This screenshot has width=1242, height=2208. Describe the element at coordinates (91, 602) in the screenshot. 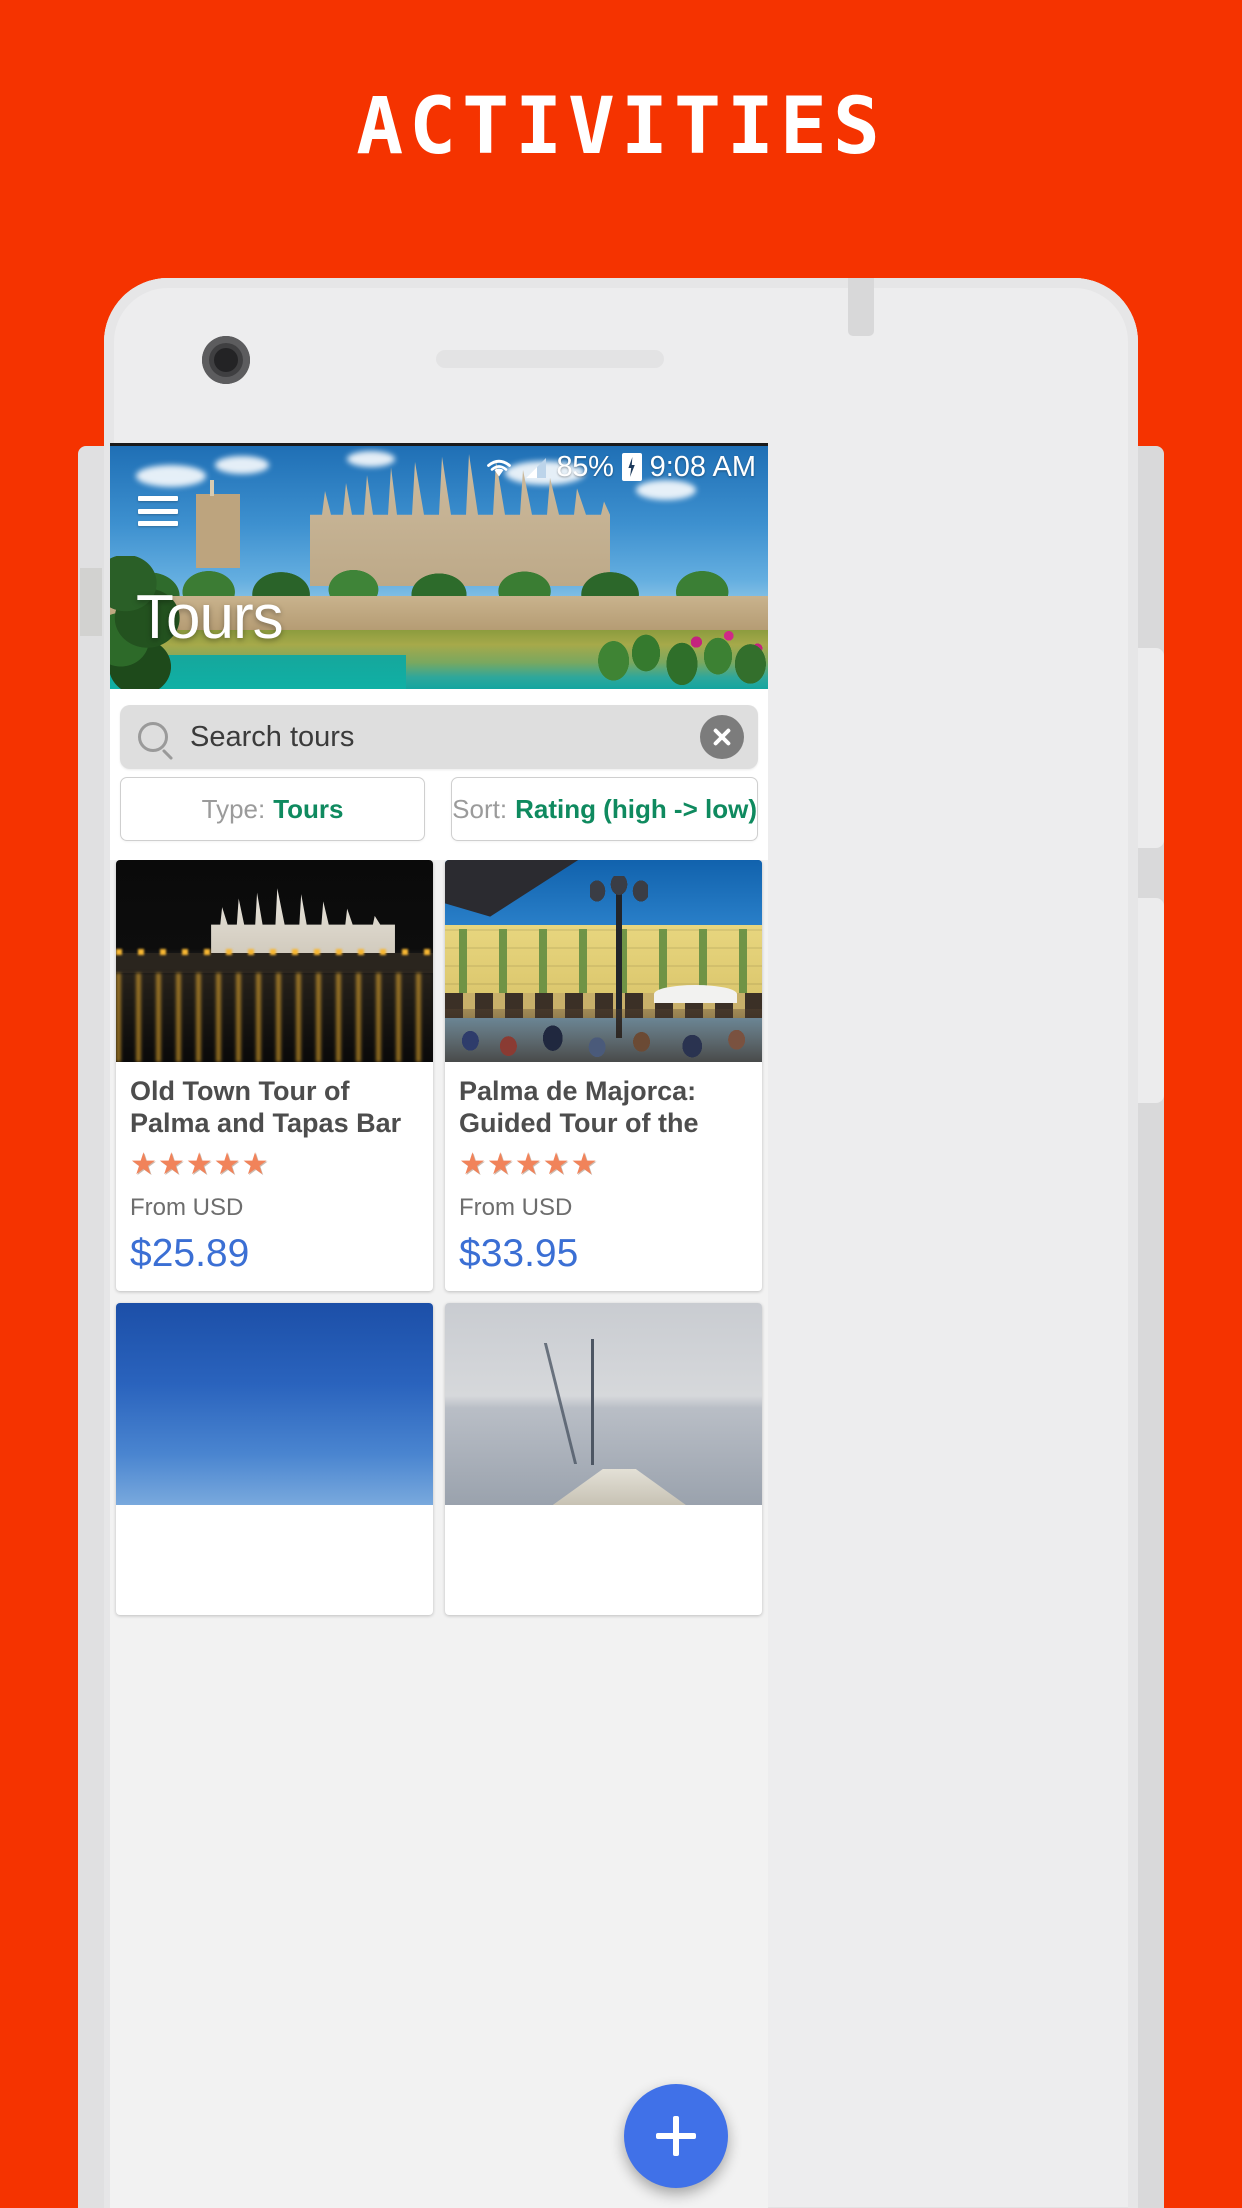

I see `phone-left-button` at that location.